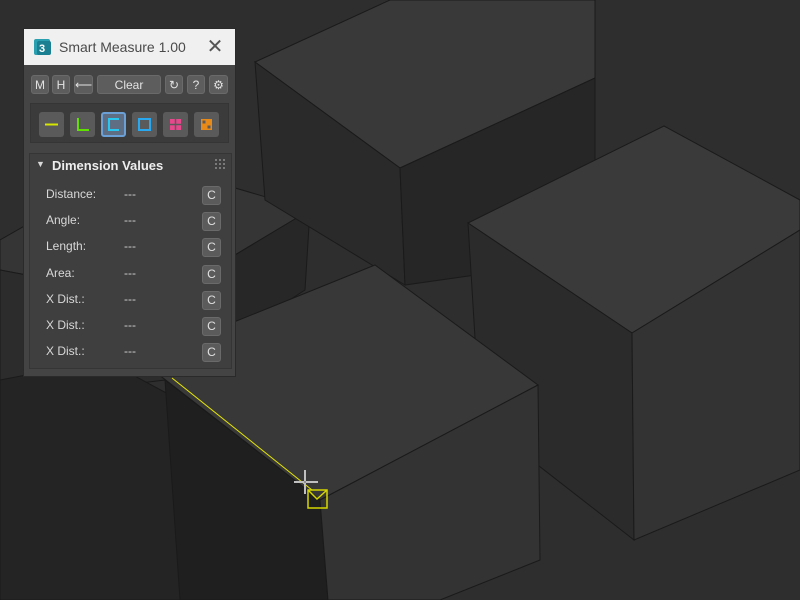 The image size is (800, 600). Describe the element at coordinates (129, 123) in the screenshot. I see `measure-tools-row` at that location.